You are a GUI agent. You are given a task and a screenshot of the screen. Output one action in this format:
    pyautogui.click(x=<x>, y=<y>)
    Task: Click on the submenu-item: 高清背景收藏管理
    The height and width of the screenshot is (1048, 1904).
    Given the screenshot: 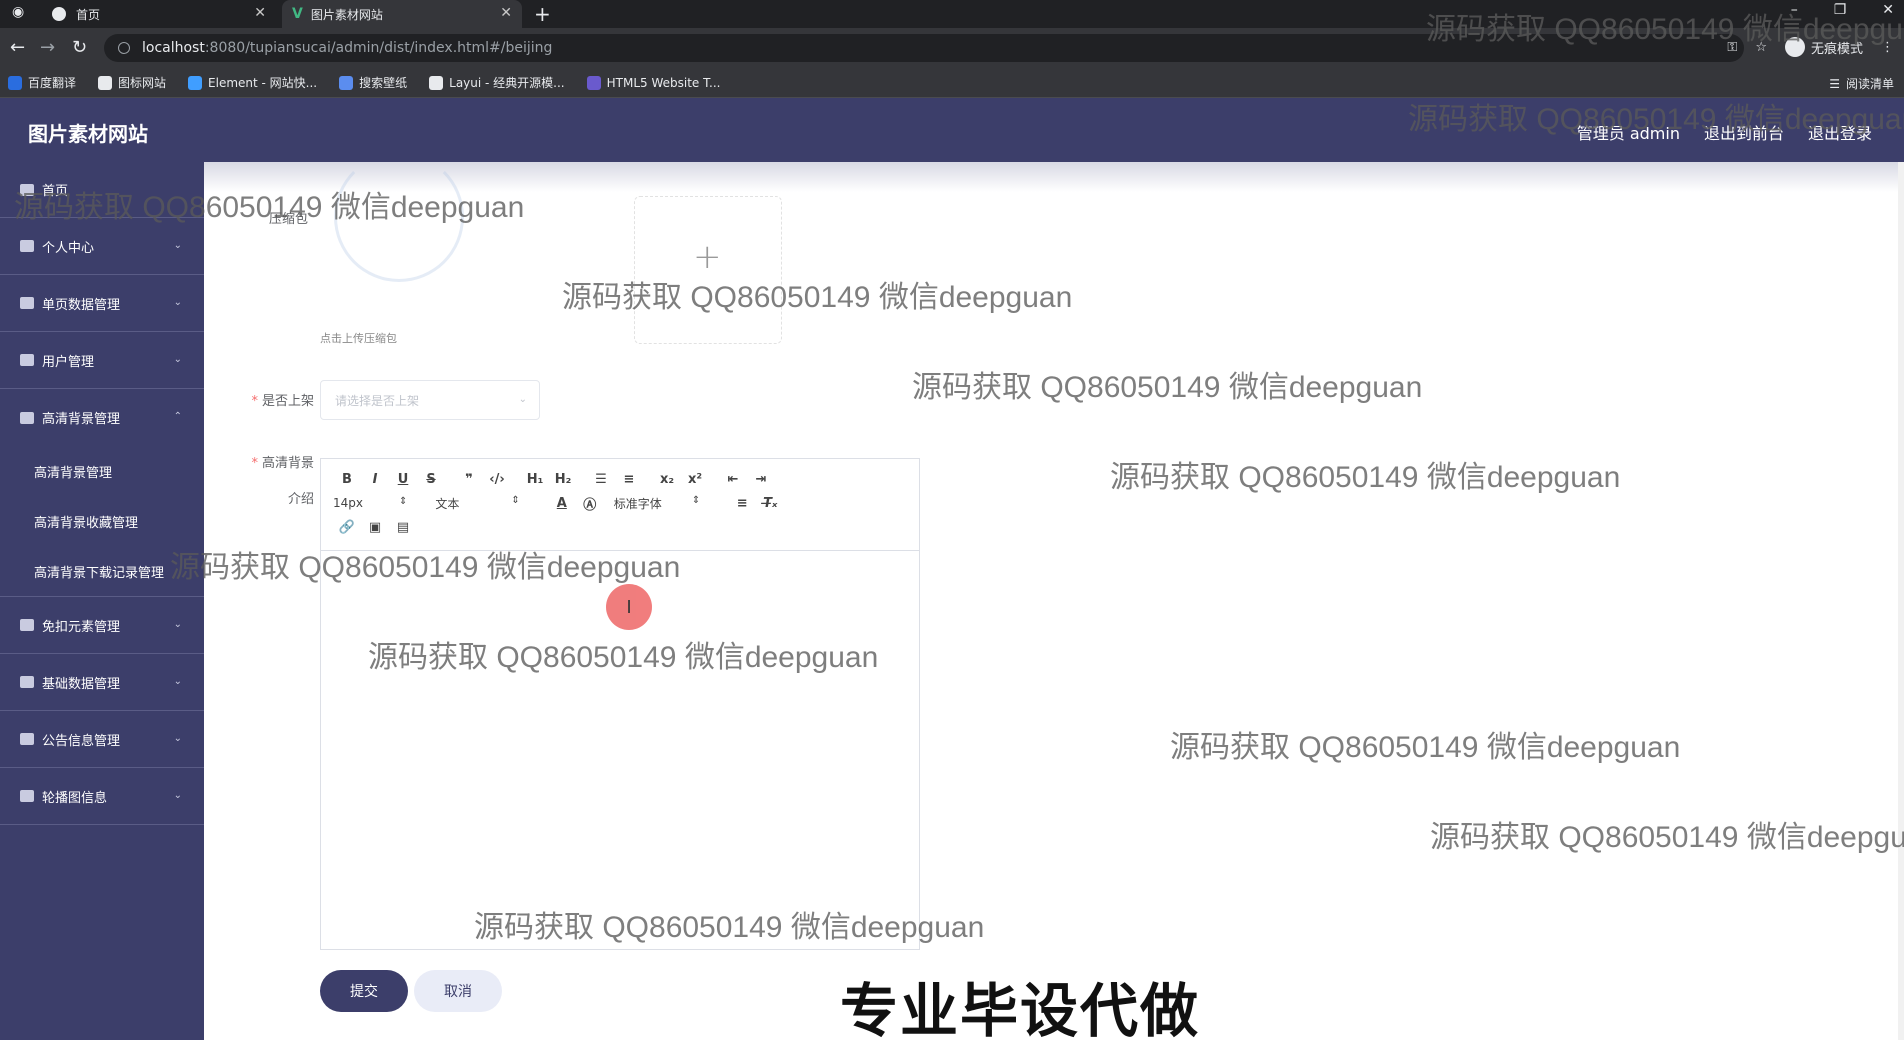 What is the action you would take?
    pyautogui.click(x=102, y=521)
    